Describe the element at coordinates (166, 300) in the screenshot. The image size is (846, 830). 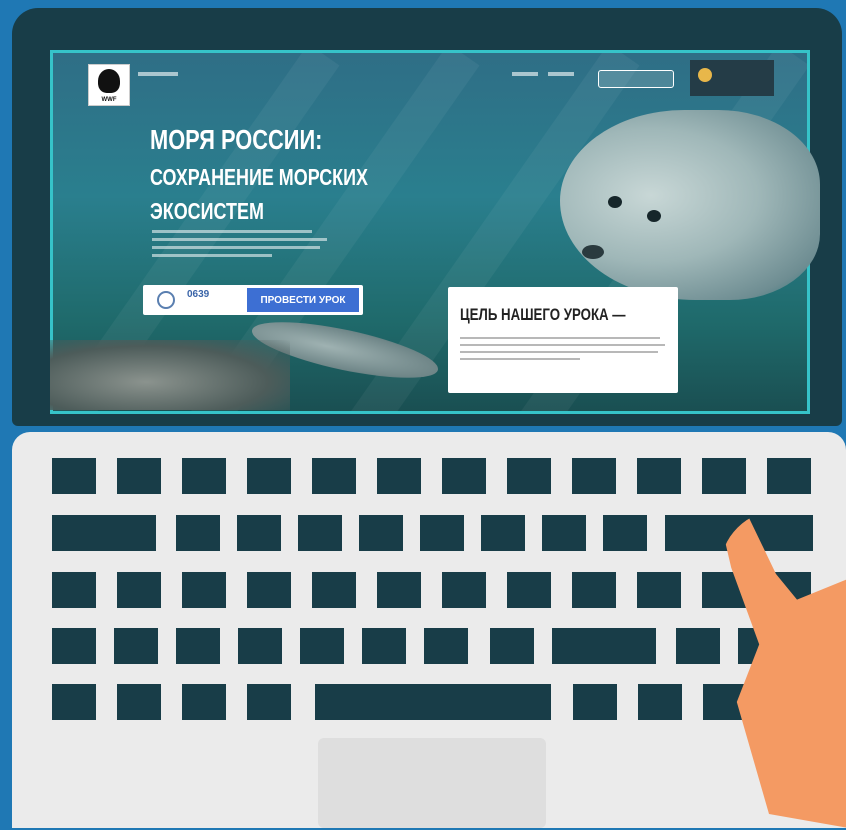
I see `globe-icon` at that location.